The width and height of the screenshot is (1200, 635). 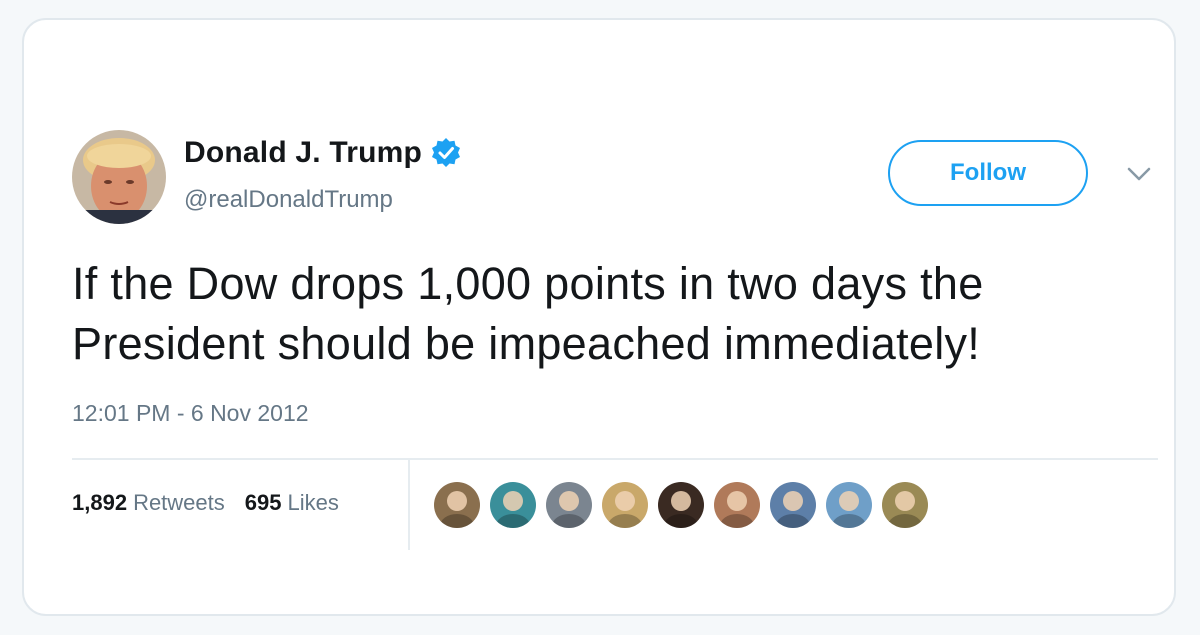 I want to click on likes-label: Likes, so click(x=313, y=502).